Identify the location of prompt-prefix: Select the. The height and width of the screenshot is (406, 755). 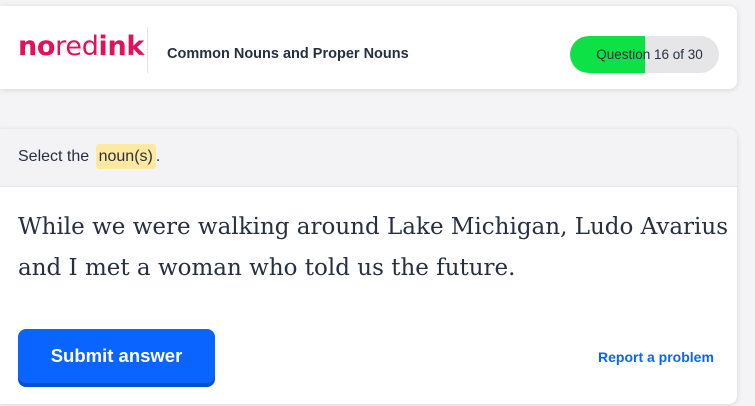
(56, 156).